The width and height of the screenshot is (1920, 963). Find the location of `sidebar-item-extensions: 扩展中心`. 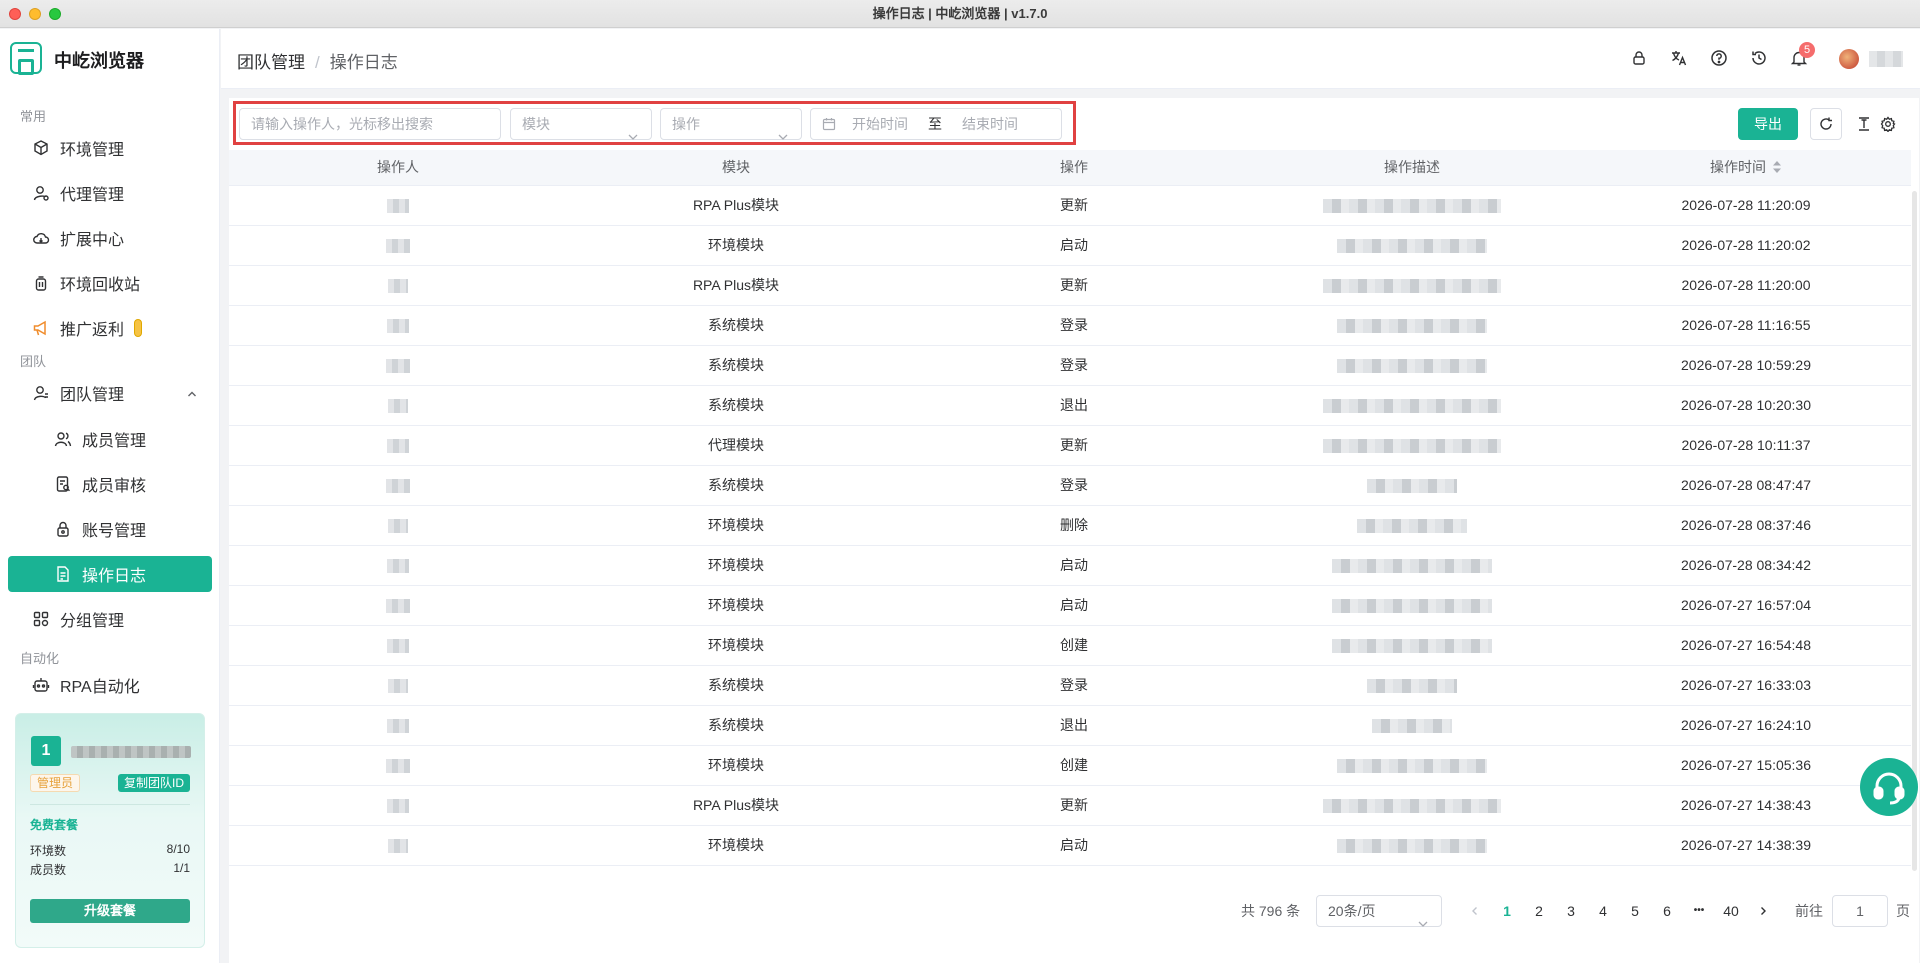

sidebar-item-extensions: 扩展中心 is located at coordinates (110, 238).